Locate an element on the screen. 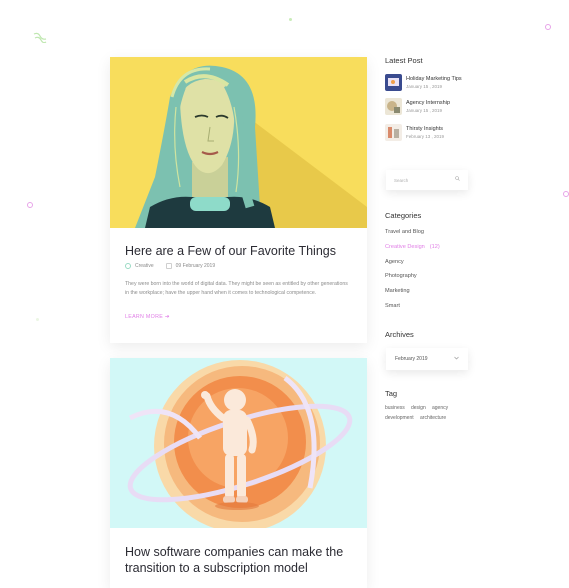  category-link-active: Creative Design (12) is located at coordinates (412, 247).